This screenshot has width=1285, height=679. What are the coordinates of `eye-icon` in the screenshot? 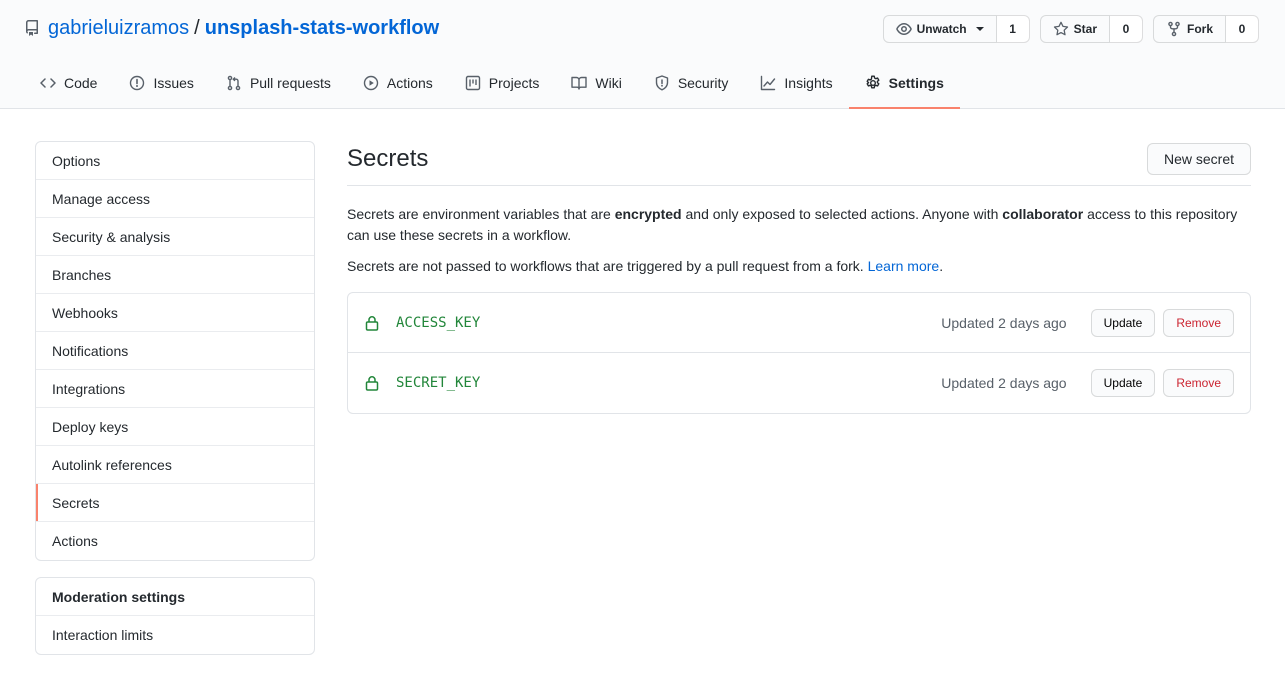 It's located at (903, 29).